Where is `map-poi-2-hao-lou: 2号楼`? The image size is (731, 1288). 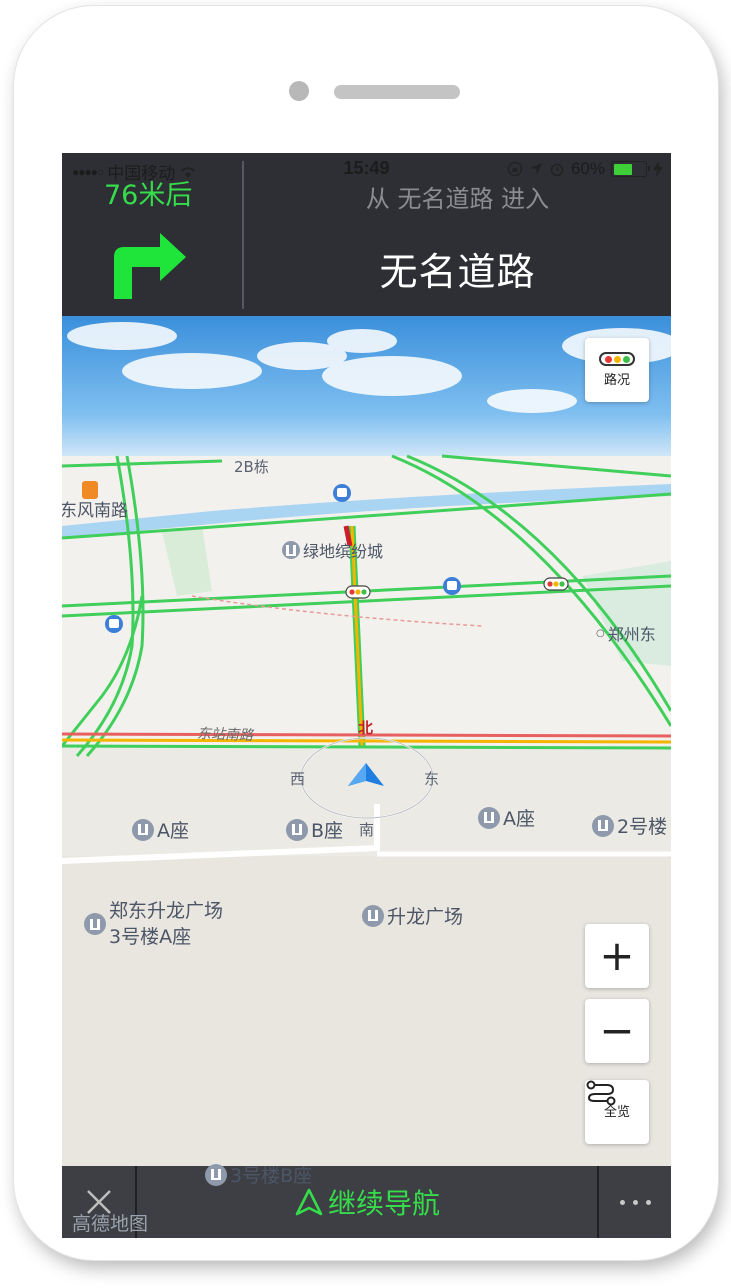 map-poi-2-hao-lou: 2号楼 is located at coordinates (629, 825).